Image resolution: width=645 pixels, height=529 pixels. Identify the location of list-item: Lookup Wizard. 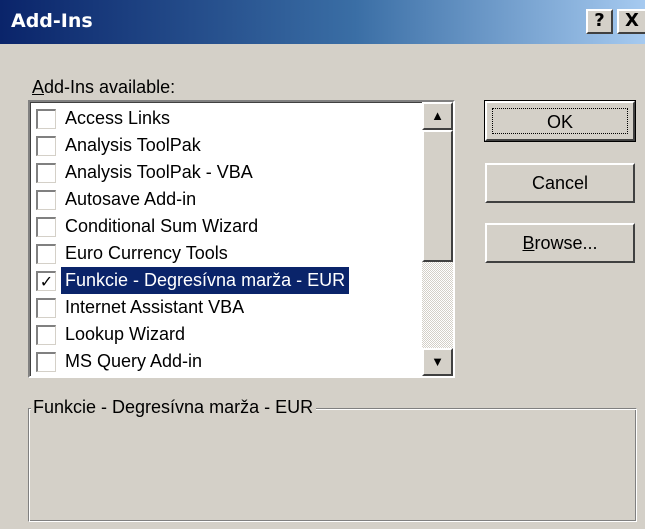
(225, 334).